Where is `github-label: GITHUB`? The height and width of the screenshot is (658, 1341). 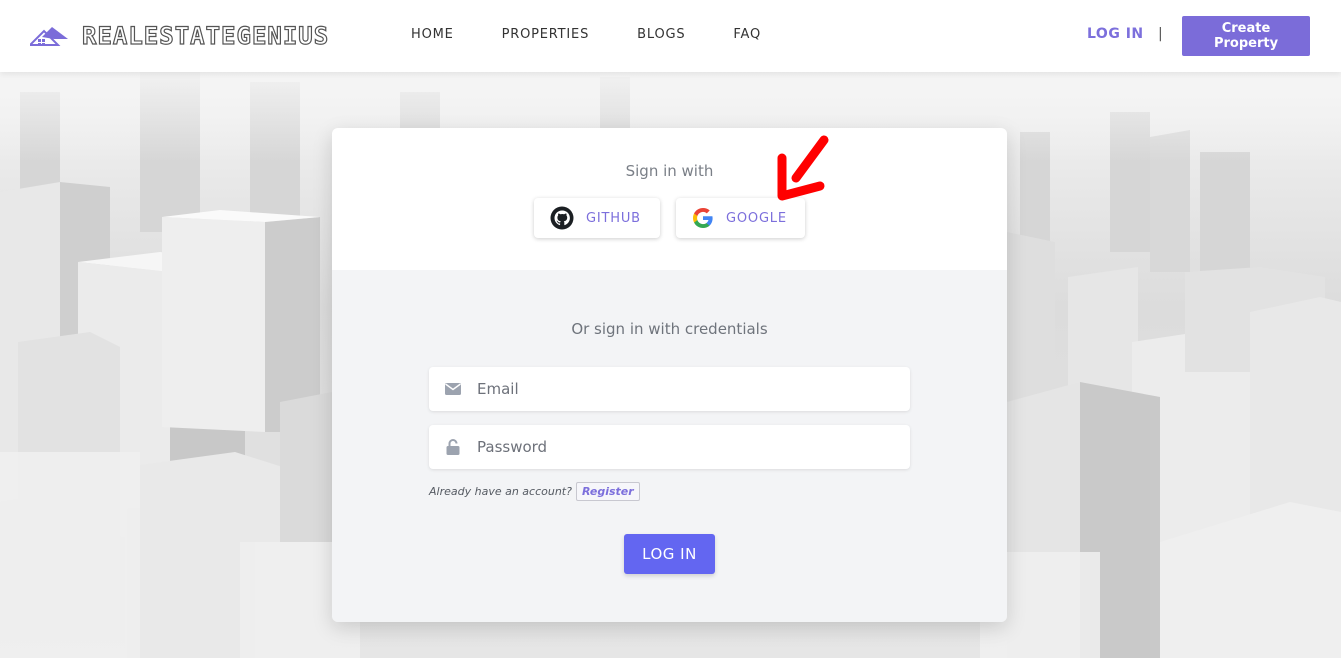
github-label: GITHUB is located at coordinates (613, 218).